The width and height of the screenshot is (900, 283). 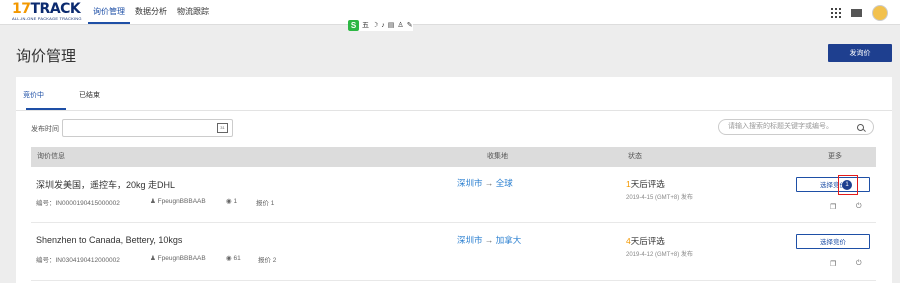 I want to click on row-publish-date: 2019-4-12 (GMT+8) 发布, so click(x=659, y=255).